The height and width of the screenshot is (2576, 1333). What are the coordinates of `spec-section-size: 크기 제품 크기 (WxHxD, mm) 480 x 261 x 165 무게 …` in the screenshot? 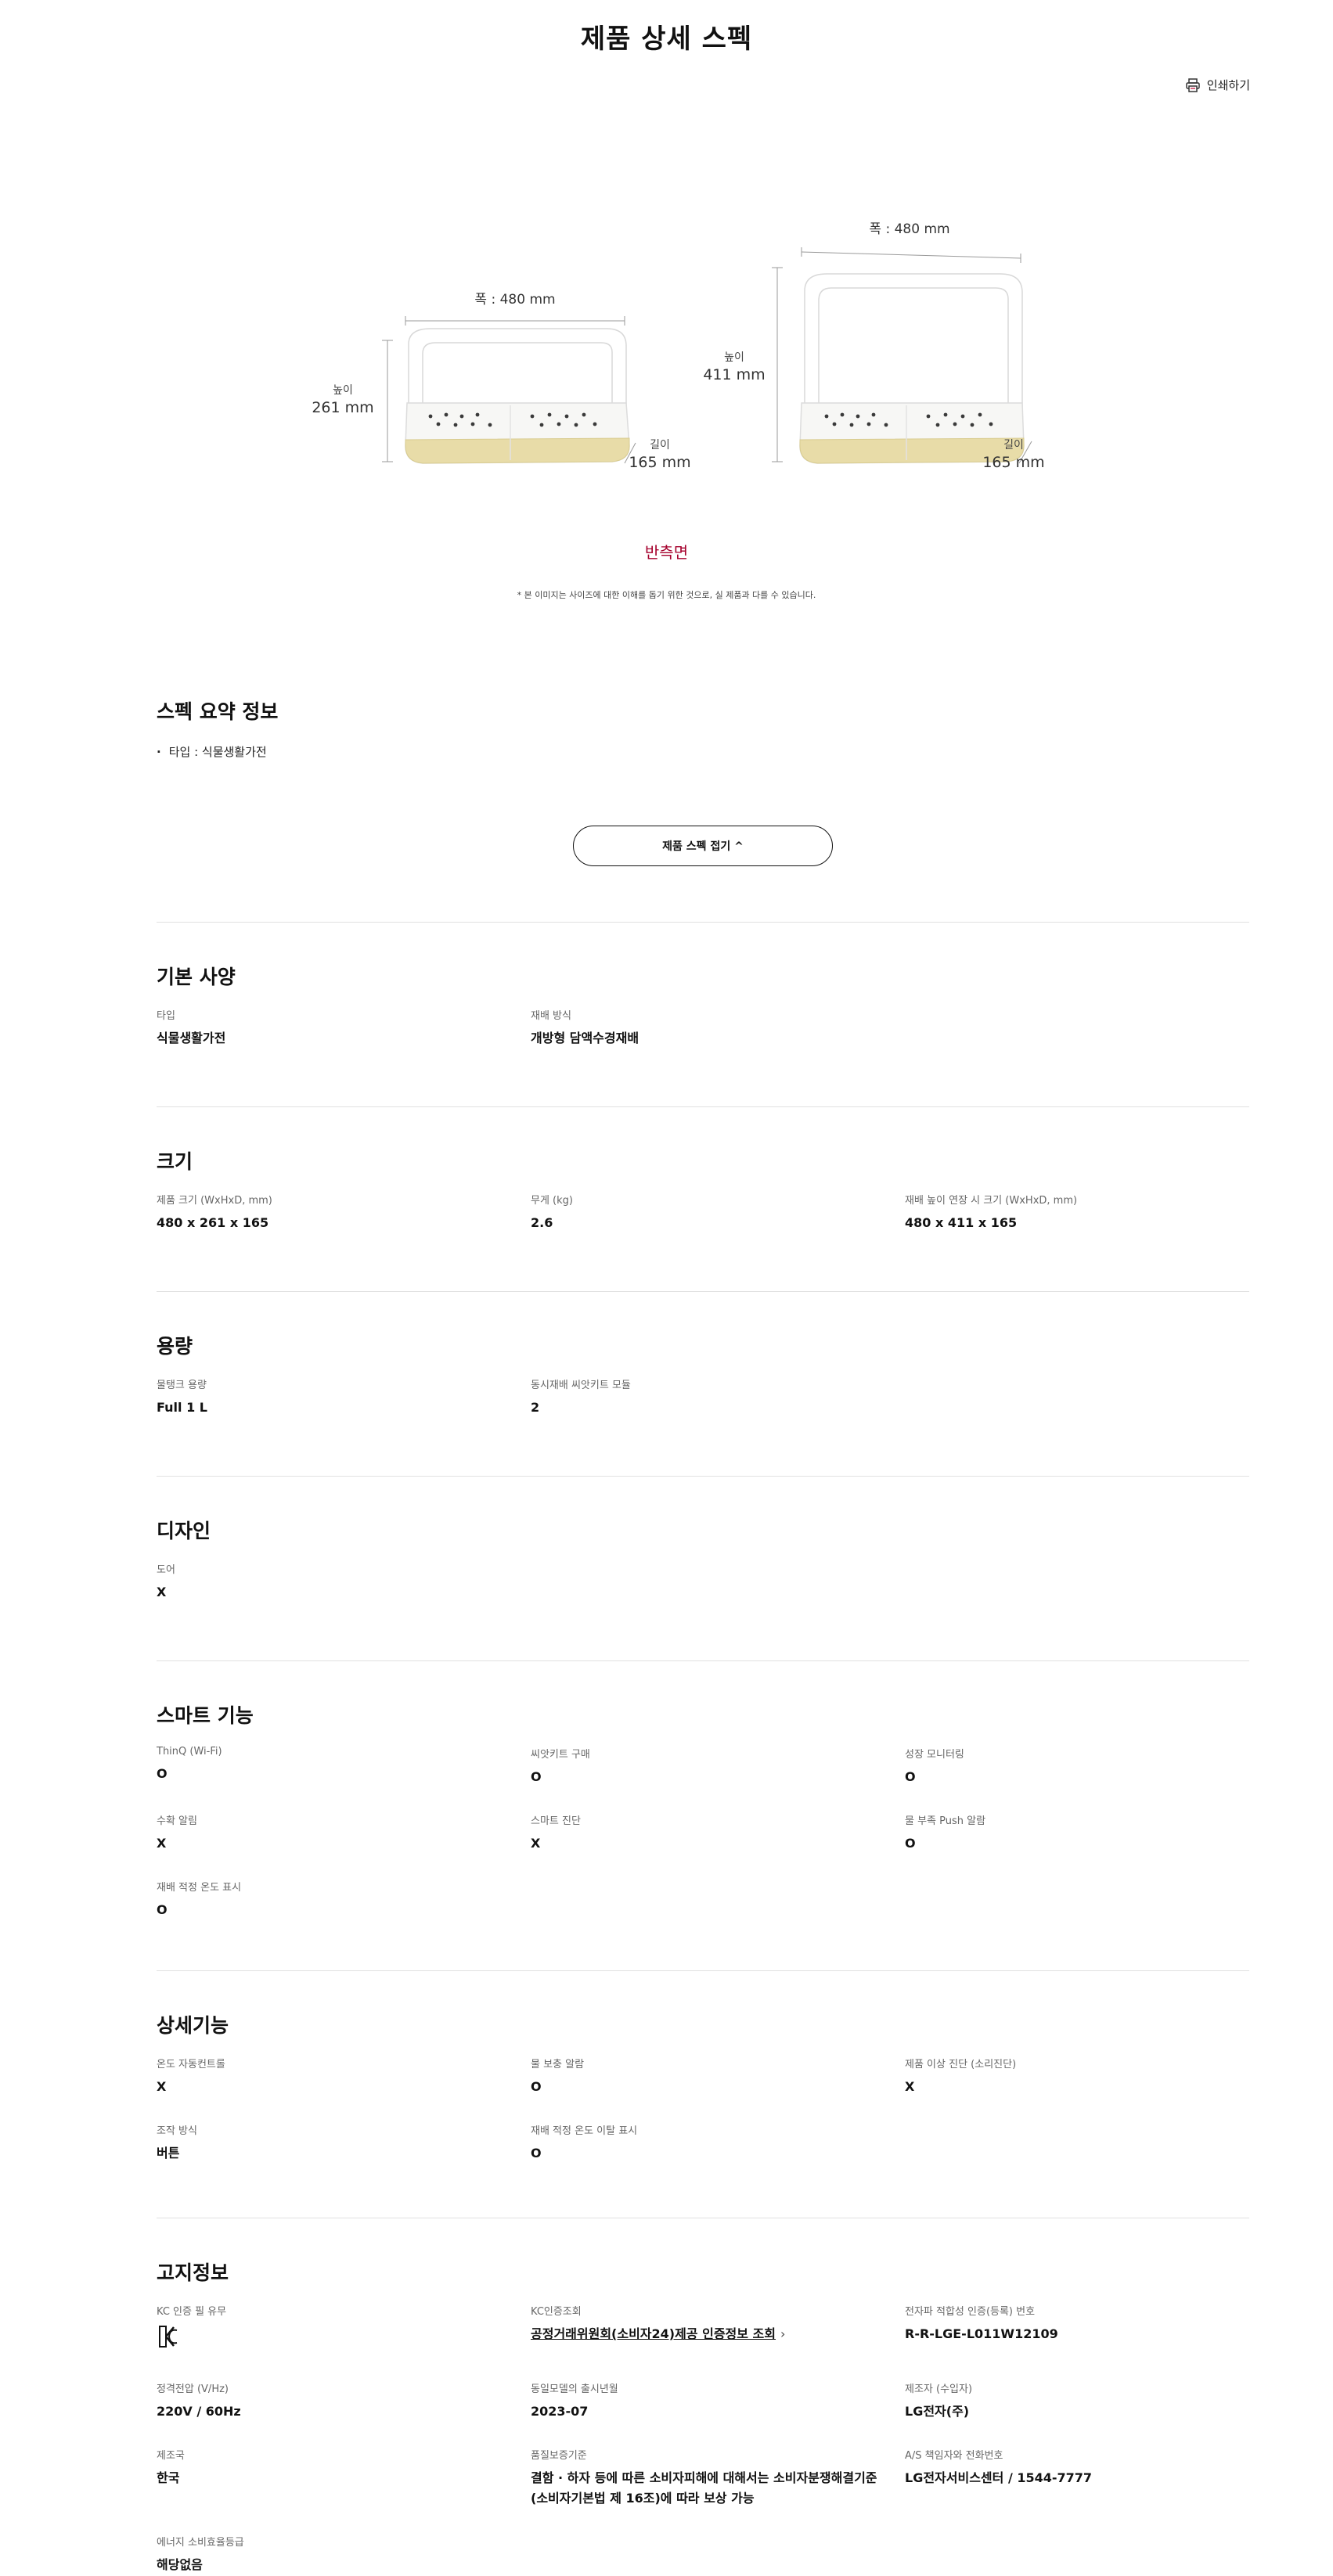 It's located at (703, 1198).